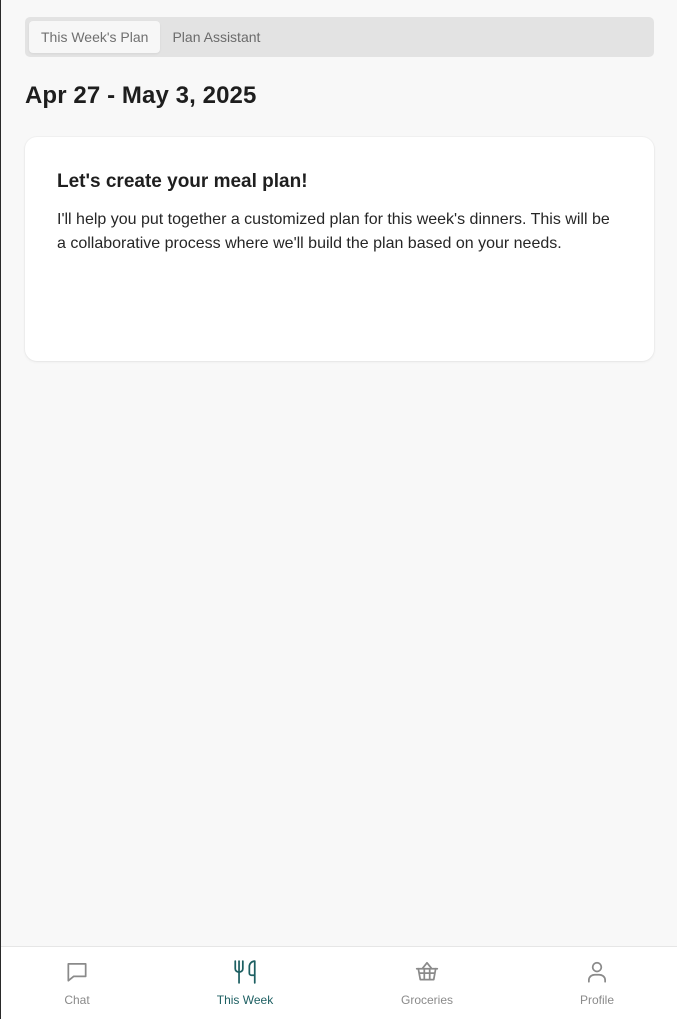 The width and height of the screenshot is (677, 1019). I want to click on view-tabs: This Week's Plan Plan Assistant, so click(339, 37).